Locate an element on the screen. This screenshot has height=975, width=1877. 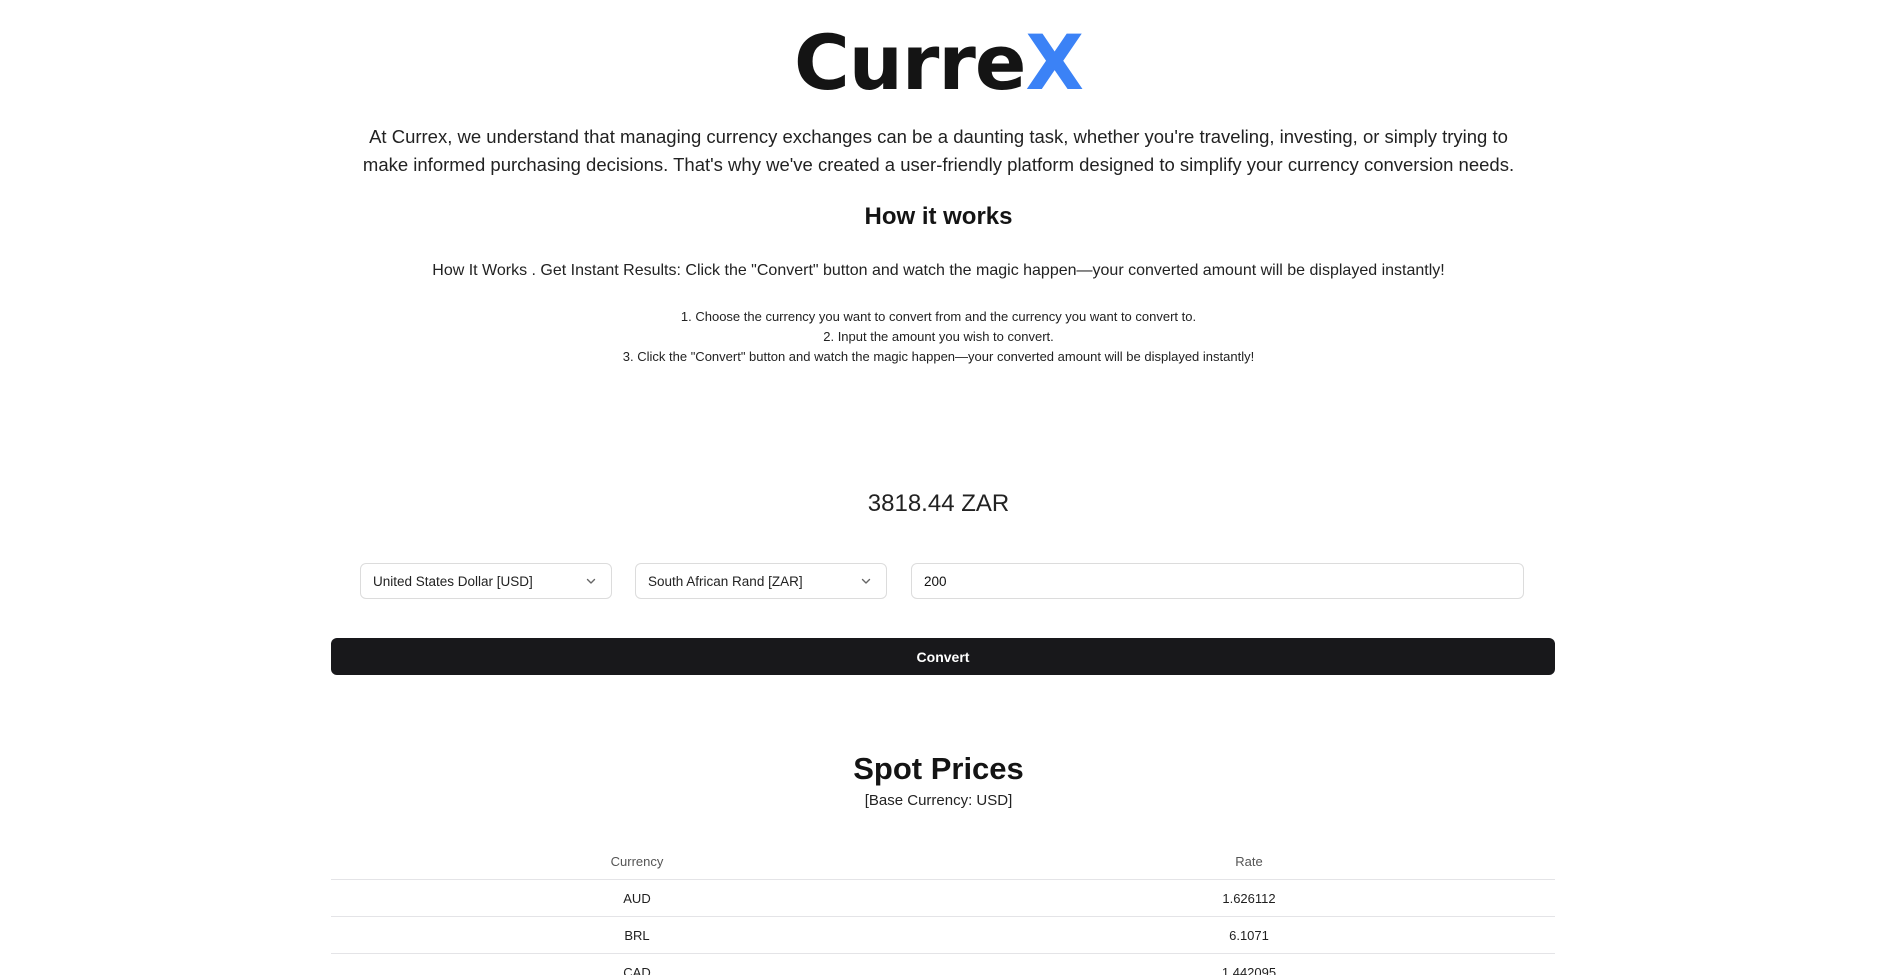
column-header-currency: Currency is located at coordinates (637, 861).